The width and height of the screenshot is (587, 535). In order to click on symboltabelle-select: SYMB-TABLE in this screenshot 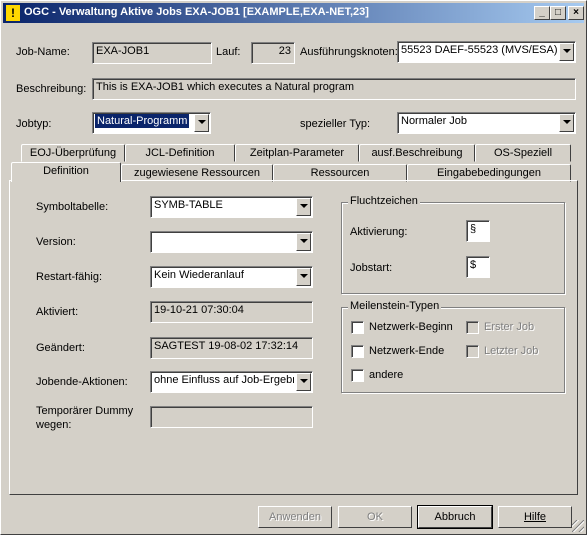, I will do `click(231, 207)`.